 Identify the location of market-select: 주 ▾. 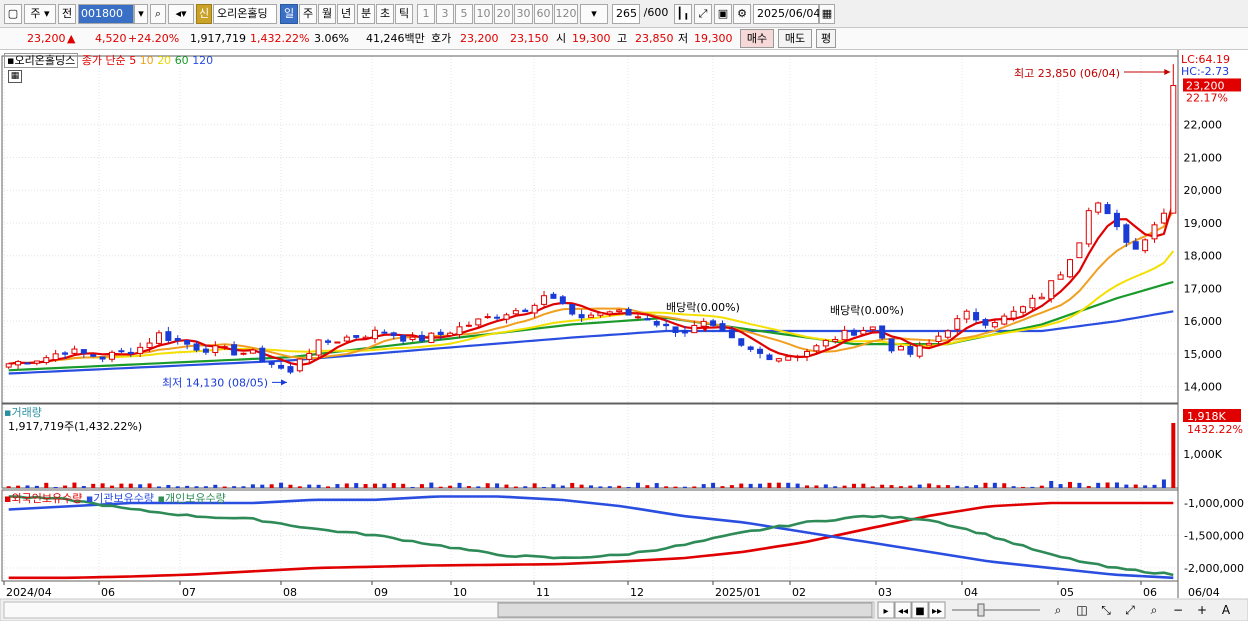
(40, 14).